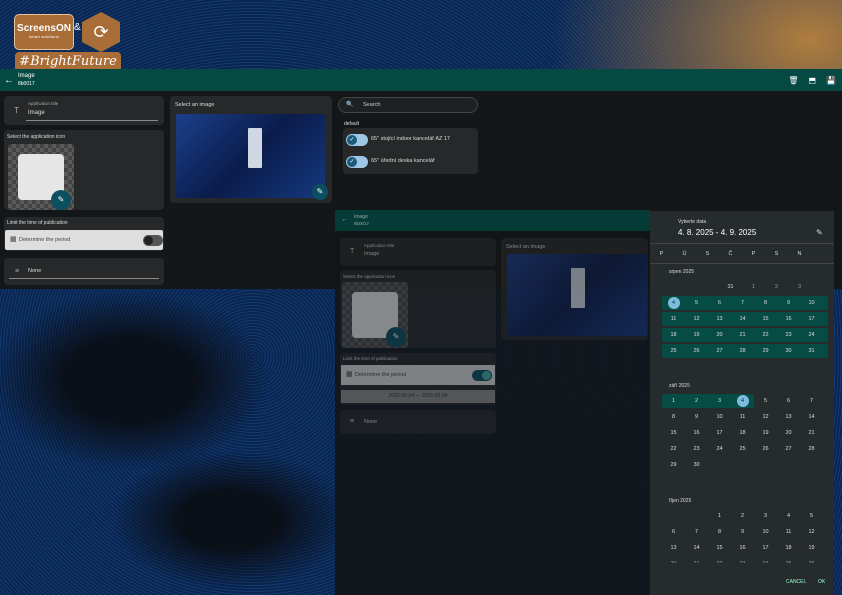 The height and width of the screenshot is (595, 842). Describe the element at coordinates (831, 80) in the screenshot. I see `save-icon: 💾` at that location.